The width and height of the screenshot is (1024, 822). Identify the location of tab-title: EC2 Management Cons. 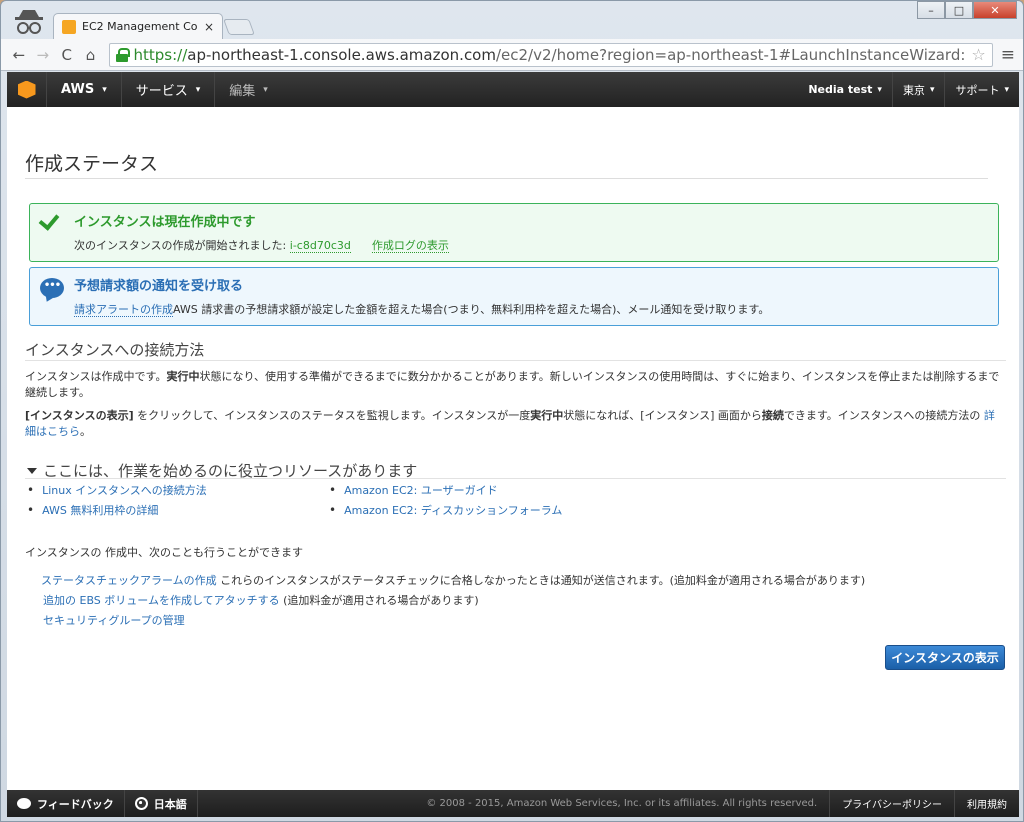
(140, 26).